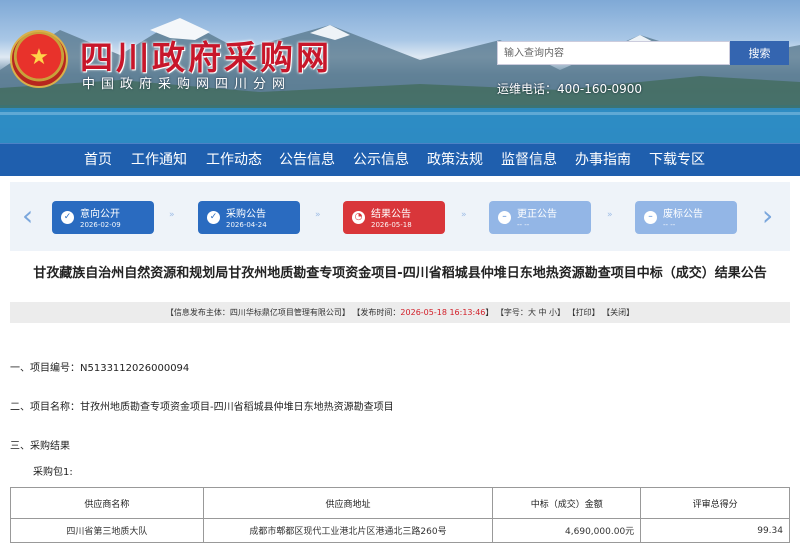 Image resolution: width=800 pixels, height=553 pixels. I want to click on nav-item-downloads: 下载专区, so click(677, 160).